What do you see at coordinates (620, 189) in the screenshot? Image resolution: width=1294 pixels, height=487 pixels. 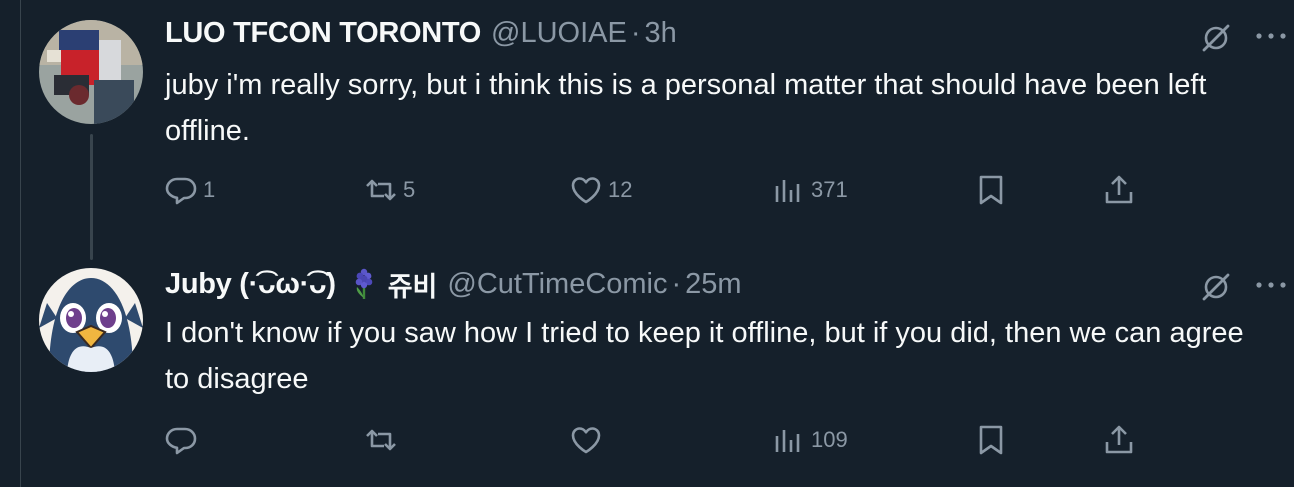 I see `like-count: 12` at bounding box center [620, 189].